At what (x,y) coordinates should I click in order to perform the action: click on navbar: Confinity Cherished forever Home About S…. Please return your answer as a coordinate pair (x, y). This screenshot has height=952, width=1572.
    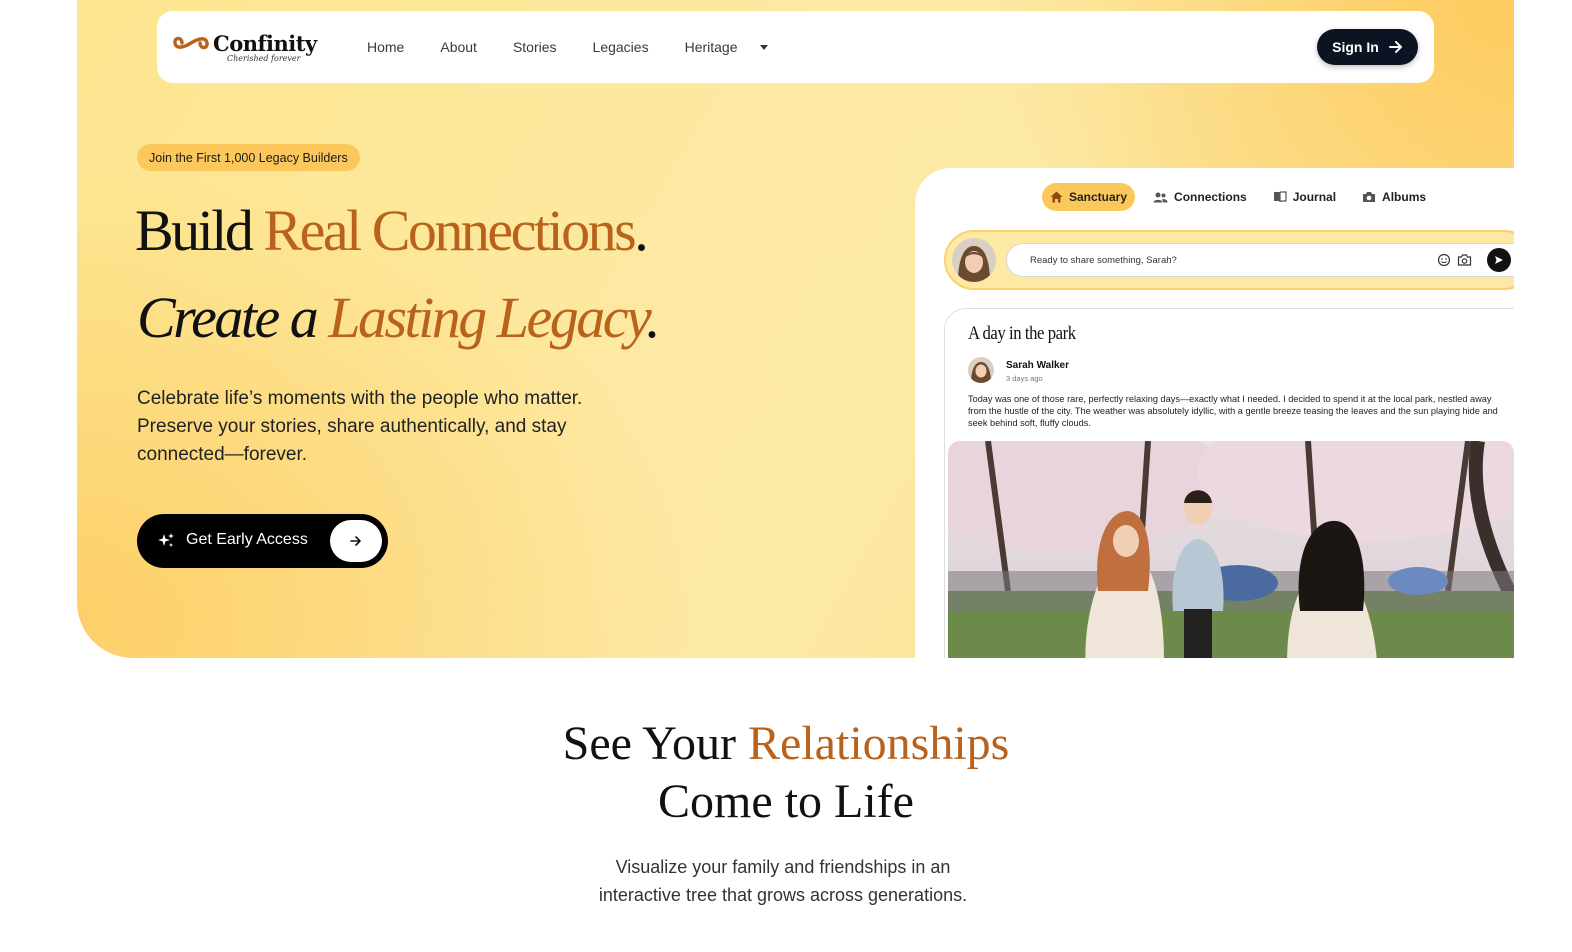
    Looking at the image, I should click on (795, 47).